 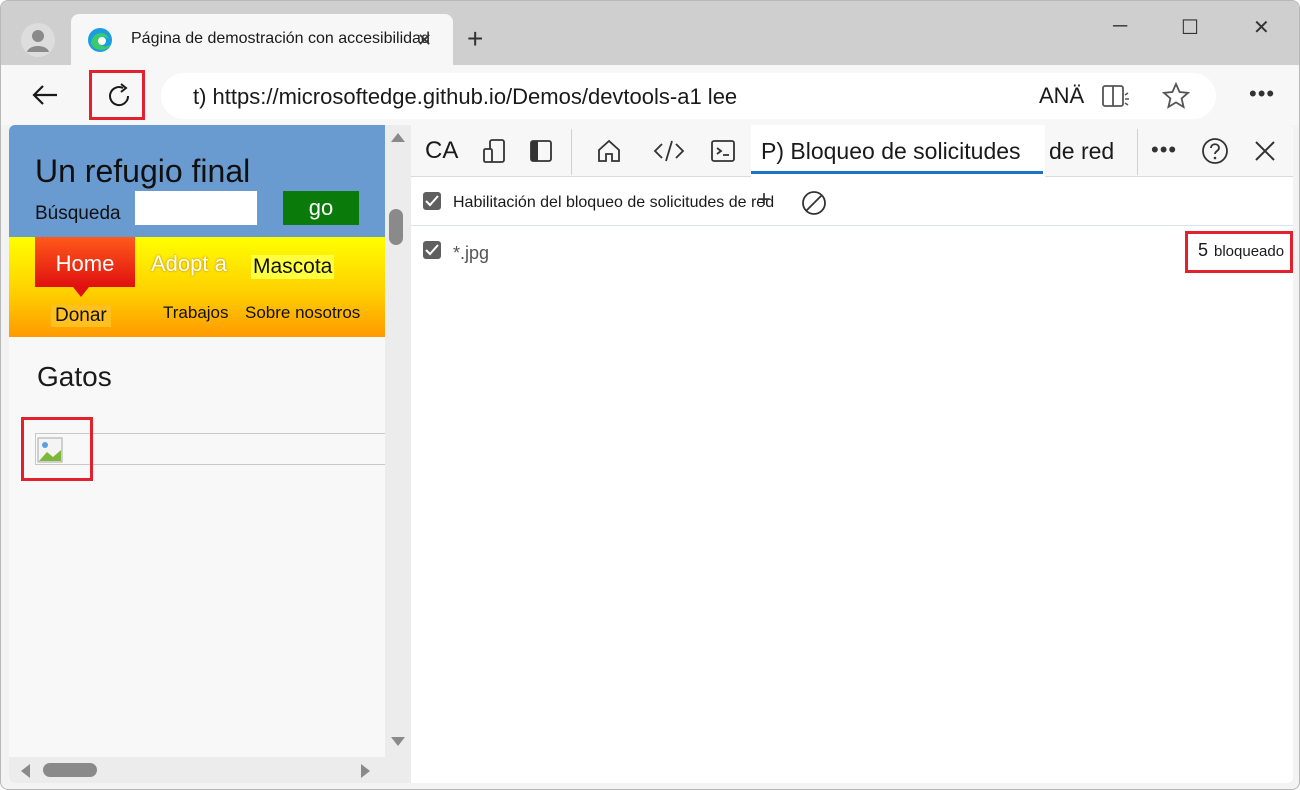 I want to click on back-icon, so click(x=45, y=95).